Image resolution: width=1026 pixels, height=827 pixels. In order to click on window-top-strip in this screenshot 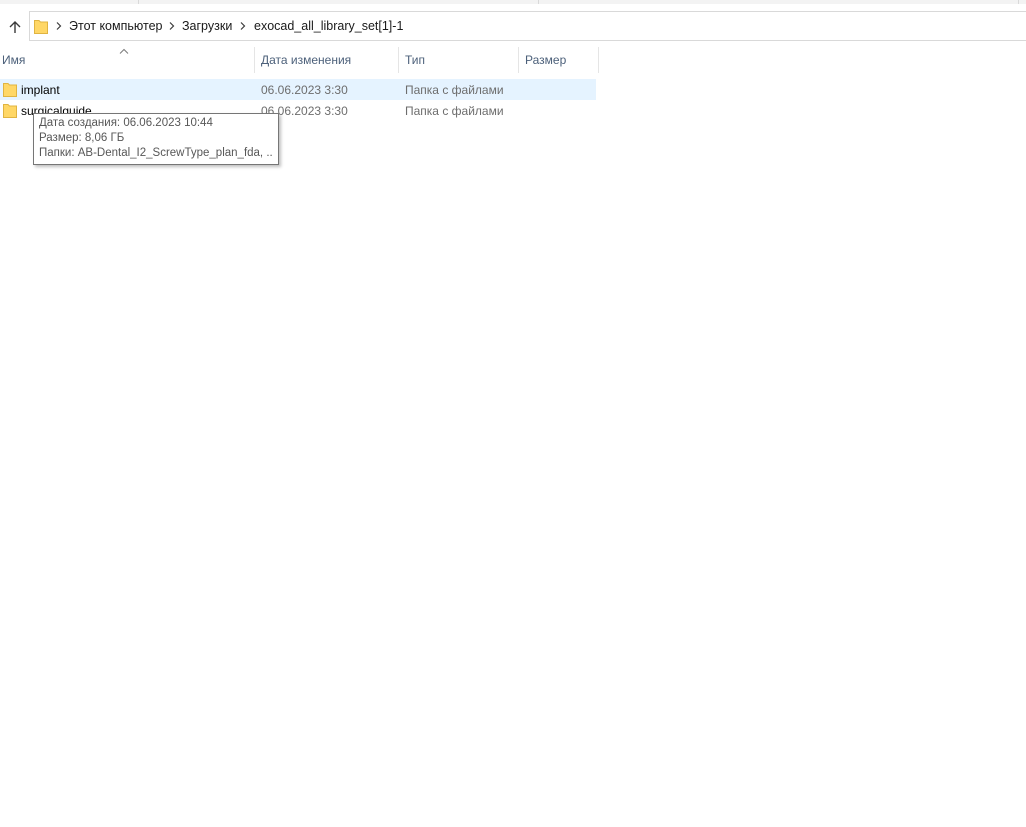, I will do `click(513, 2)`.